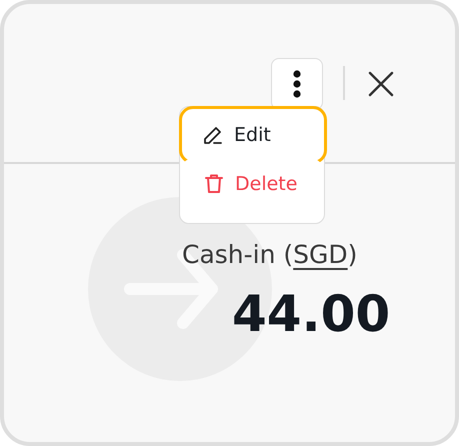  I want to click on transaction-label: Cash-in (SGD), so click(270, 254).